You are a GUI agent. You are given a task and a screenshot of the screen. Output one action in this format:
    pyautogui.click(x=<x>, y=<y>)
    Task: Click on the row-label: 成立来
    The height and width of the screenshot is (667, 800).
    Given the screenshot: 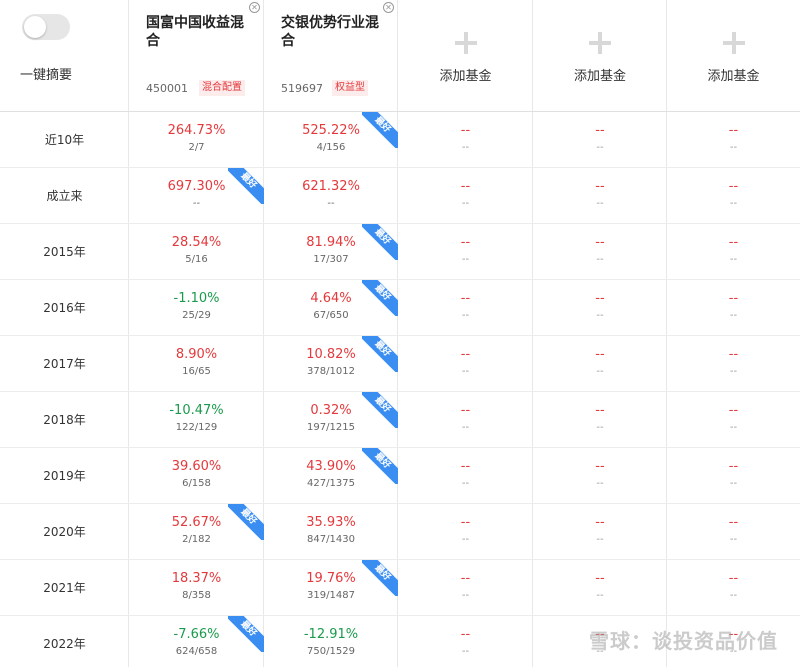 What is the action you would take?
    pyautogui.click(x=64, y=196)
    